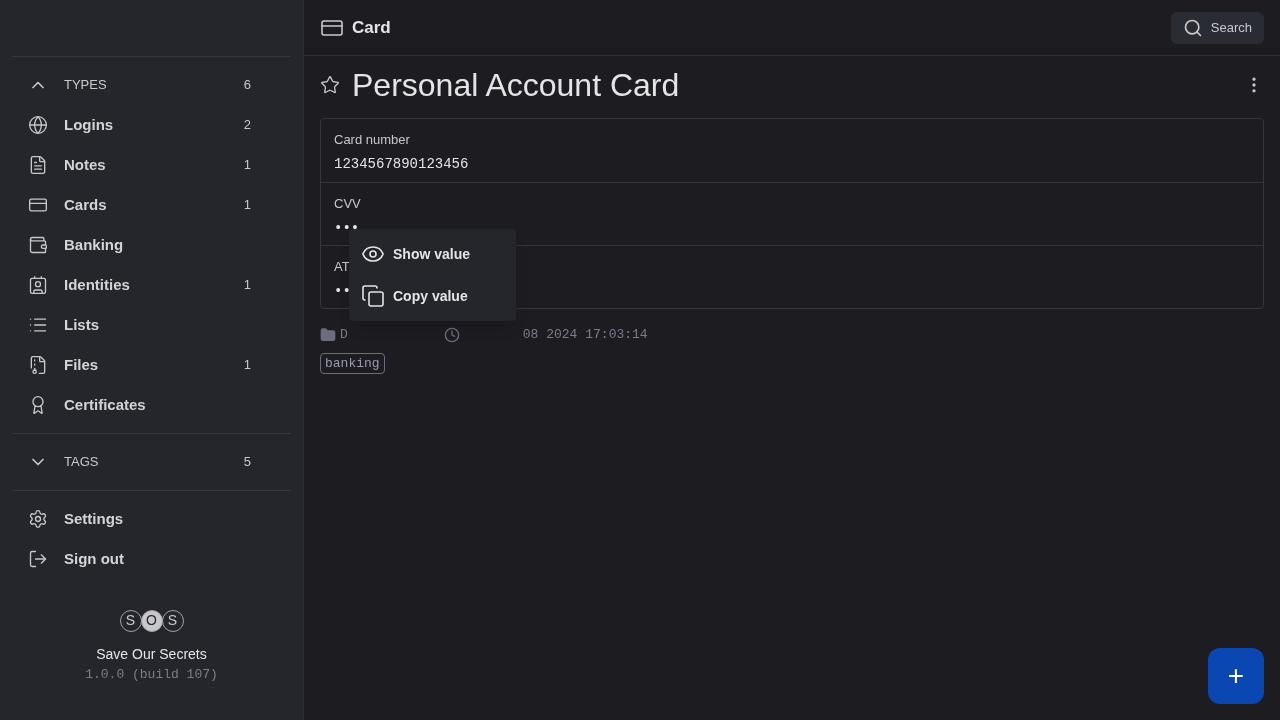 The image size is (1280, 720). I want to click on section-label: TAGS, so click(81, 462).